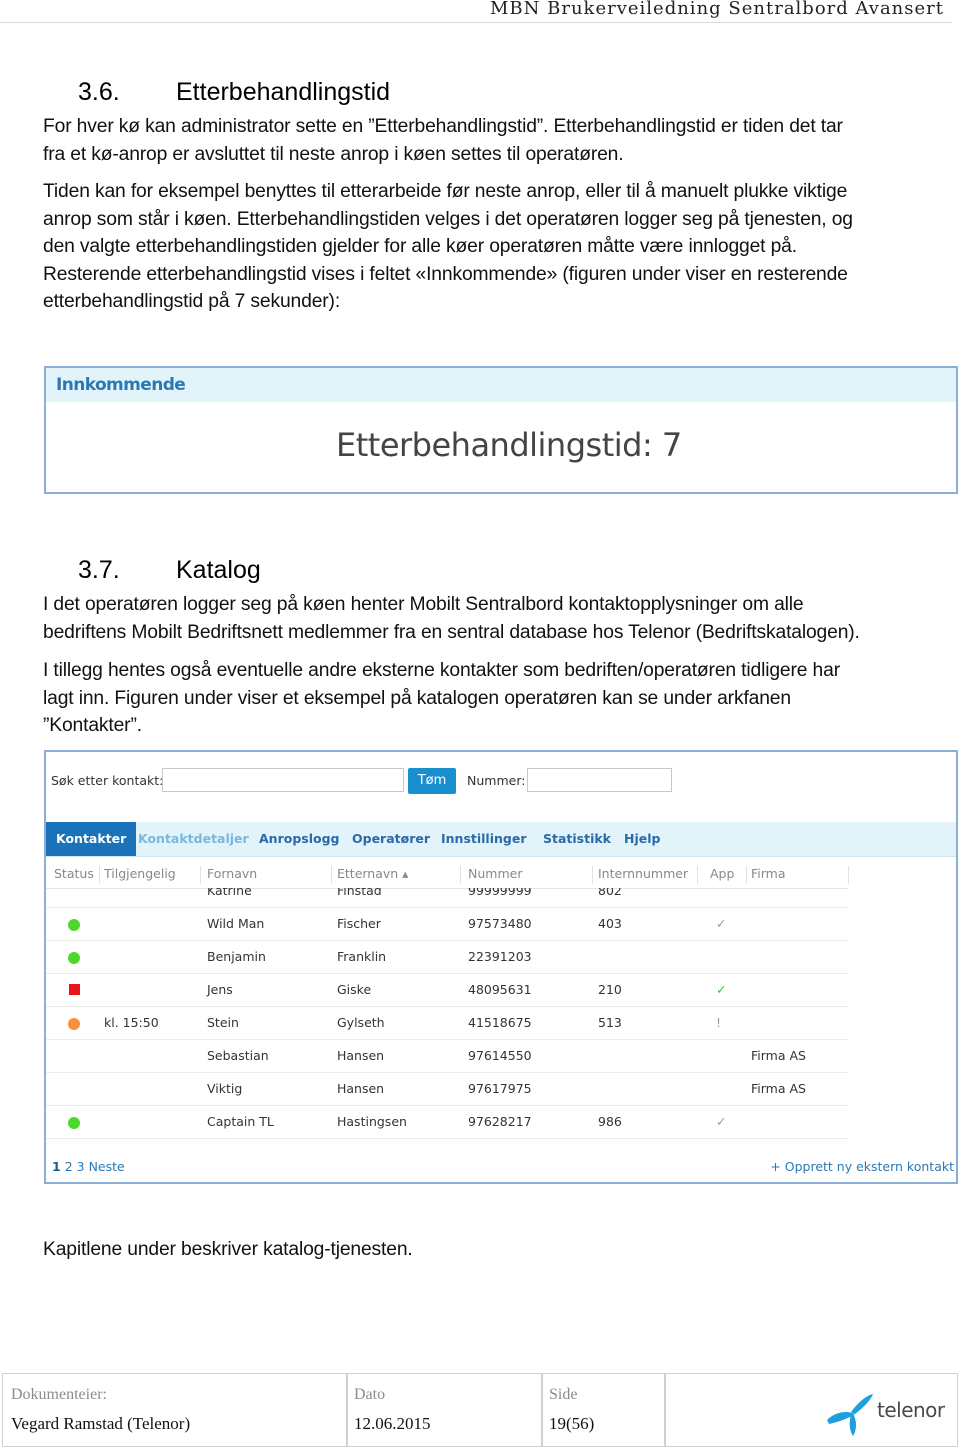 The width and height of the screenshot is (960, 1450). What do you see at coordinates (74, 873) in the screenshot?
I see `column-header-status: Status` at bounding box center [74, 873].